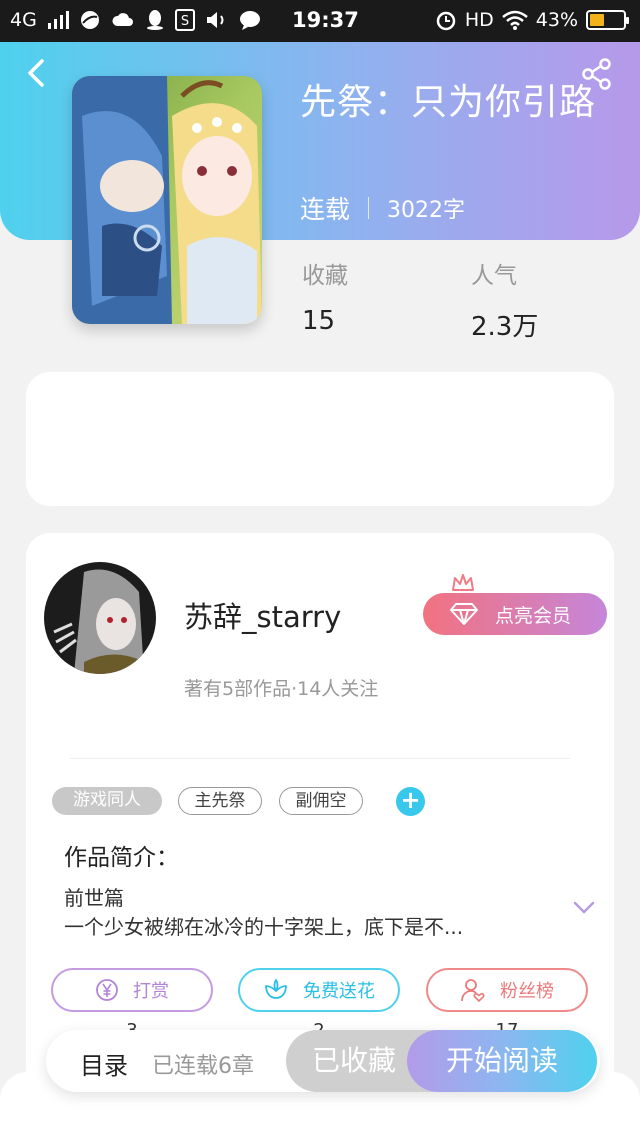 The image size is (640, 1138). Describe the element at coordinates (410, 801) in the screenshot. I see `add-tag-button: +` at that location.